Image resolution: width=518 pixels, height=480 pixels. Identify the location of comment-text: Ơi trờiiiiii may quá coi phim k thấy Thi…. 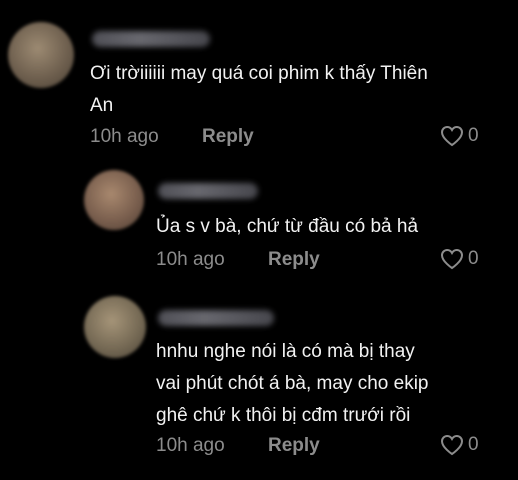
(259, 89).